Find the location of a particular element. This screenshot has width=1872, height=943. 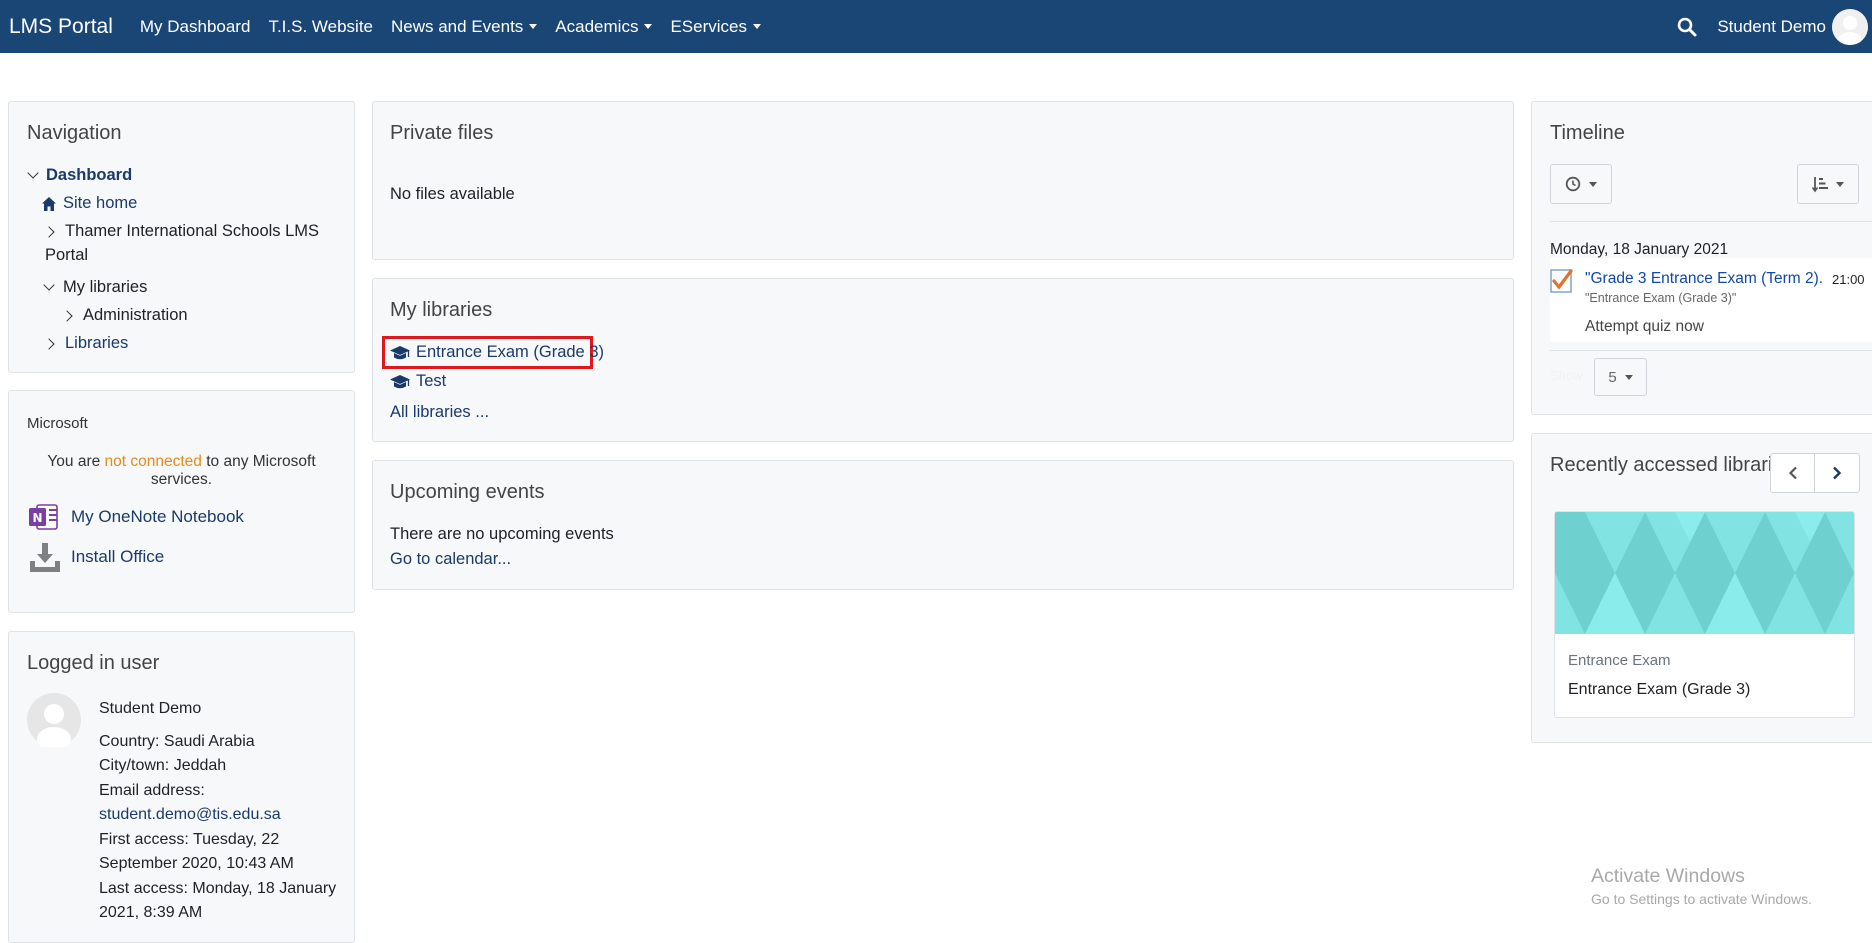

nav-tis-website: T.I.S. Website is located at coordinates (320, 27).